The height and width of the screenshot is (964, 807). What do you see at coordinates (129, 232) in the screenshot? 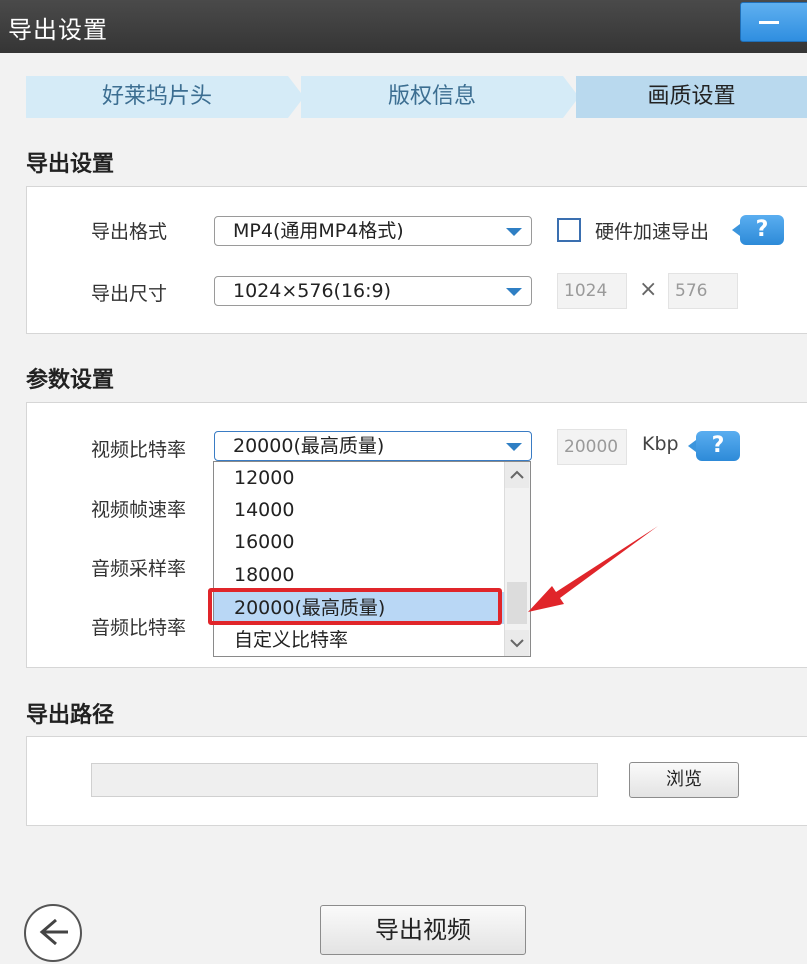
I see `format-label: 导出格式` at bounding box center [129, 232].